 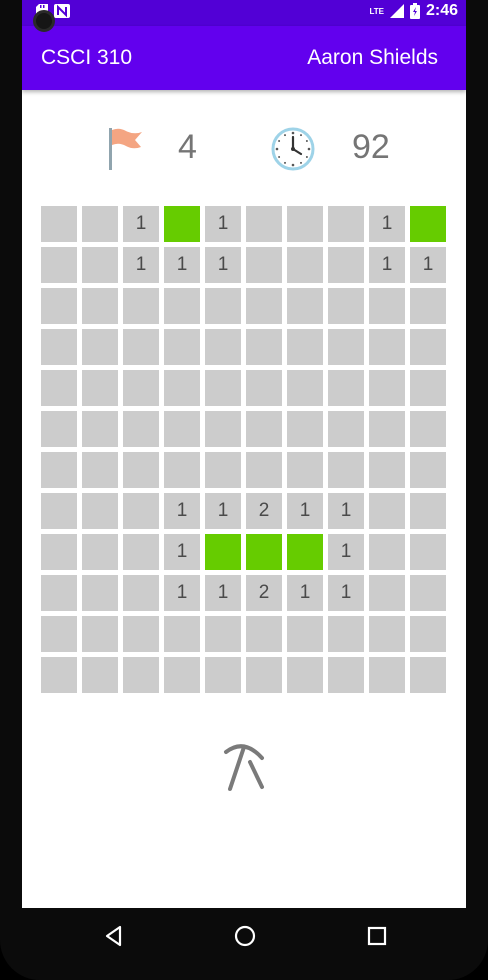 I want to click on back-icon, so click(x=114, y=936).